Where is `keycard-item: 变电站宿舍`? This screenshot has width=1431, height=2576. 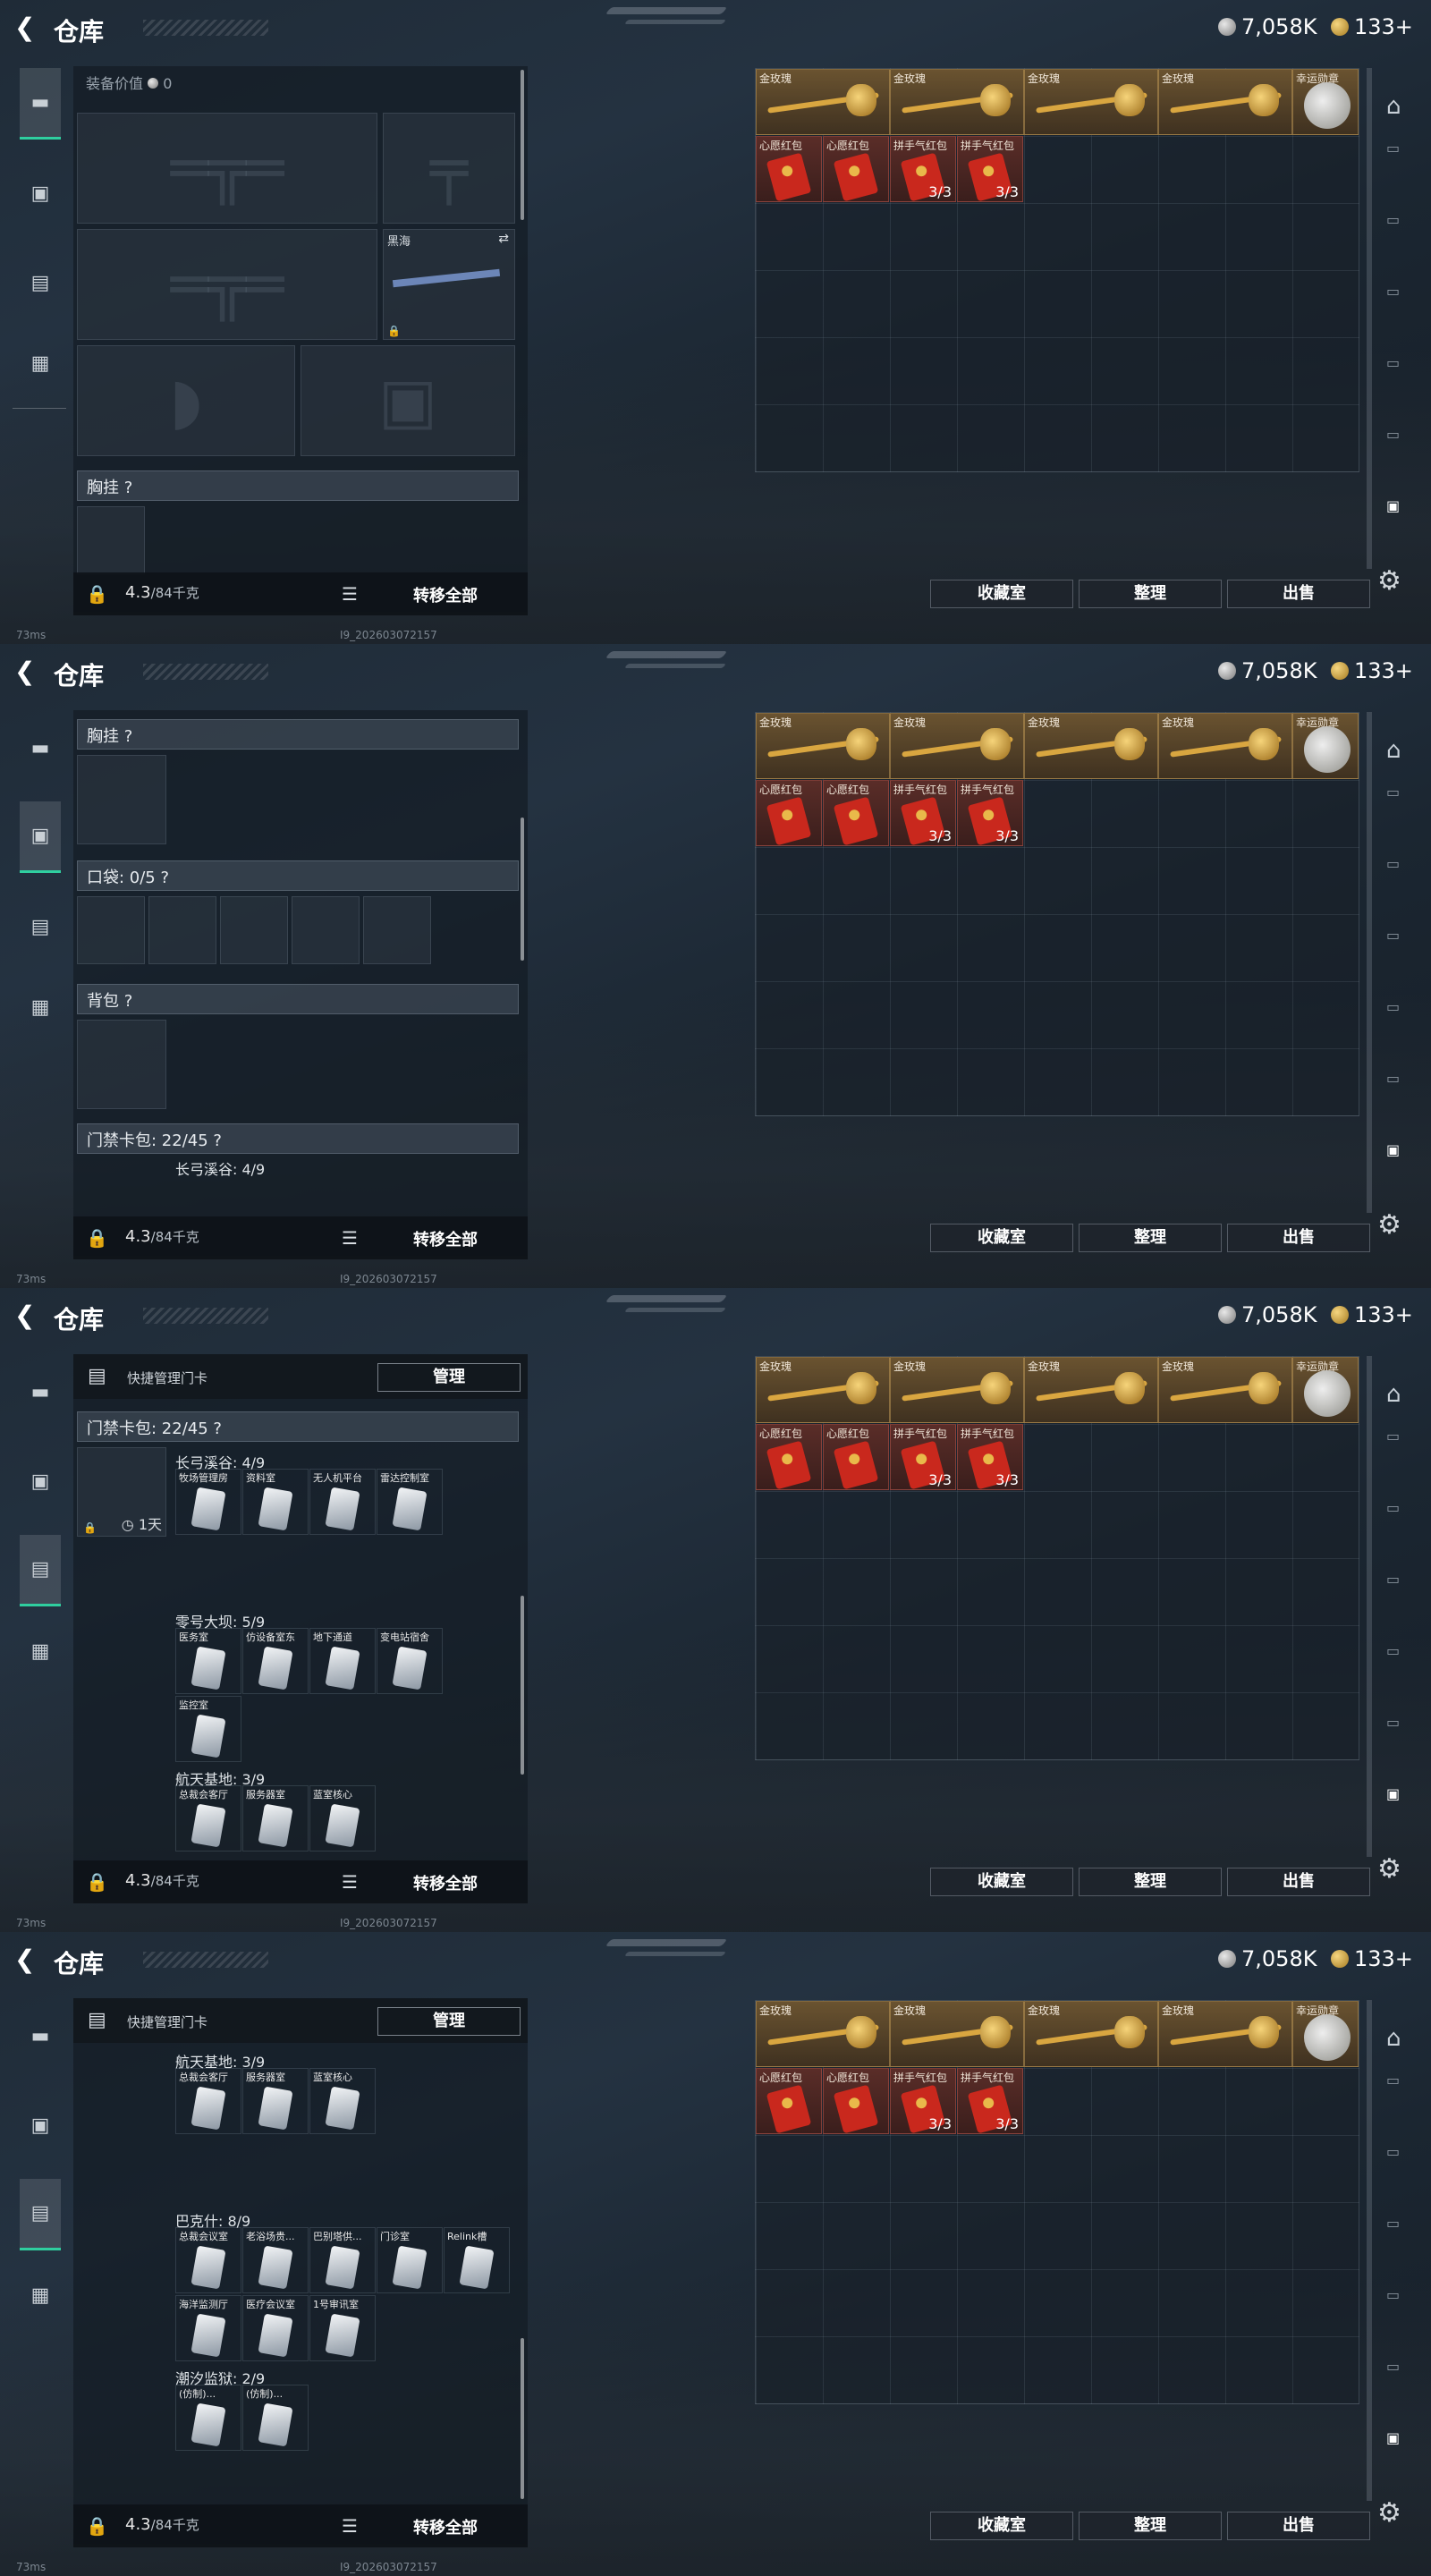 keycard-item: 变电站宿舍 is located at coordinates (410, 1661).